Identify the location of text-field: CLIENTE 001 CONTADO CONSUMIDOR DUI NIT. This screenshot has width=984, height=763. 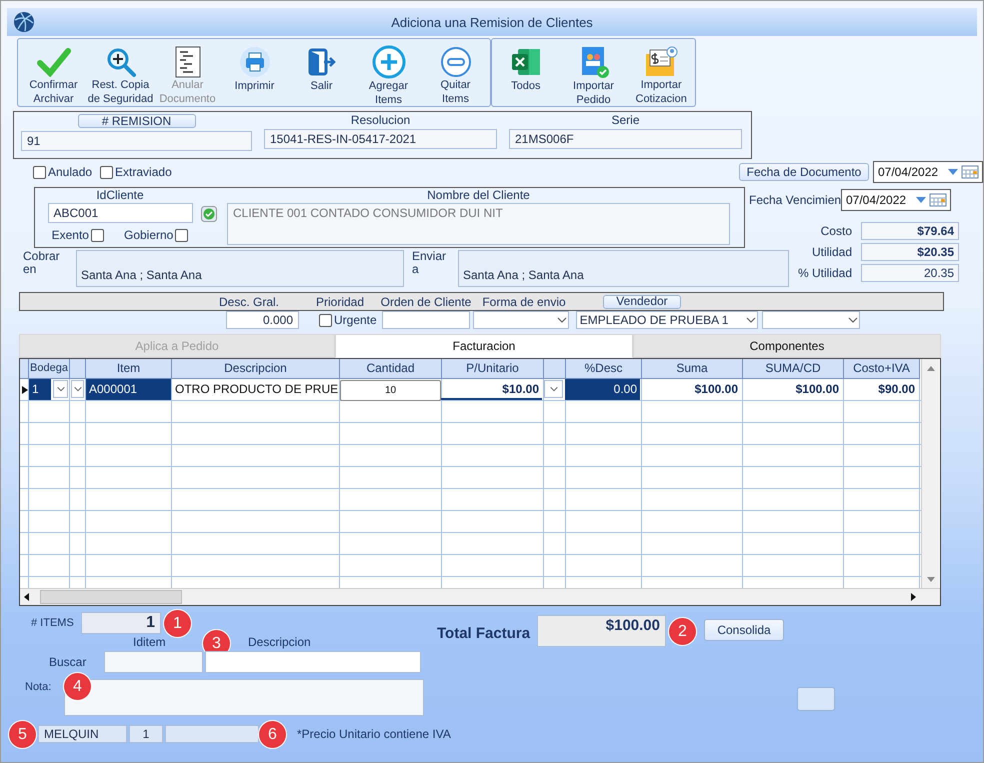
(478, 224).